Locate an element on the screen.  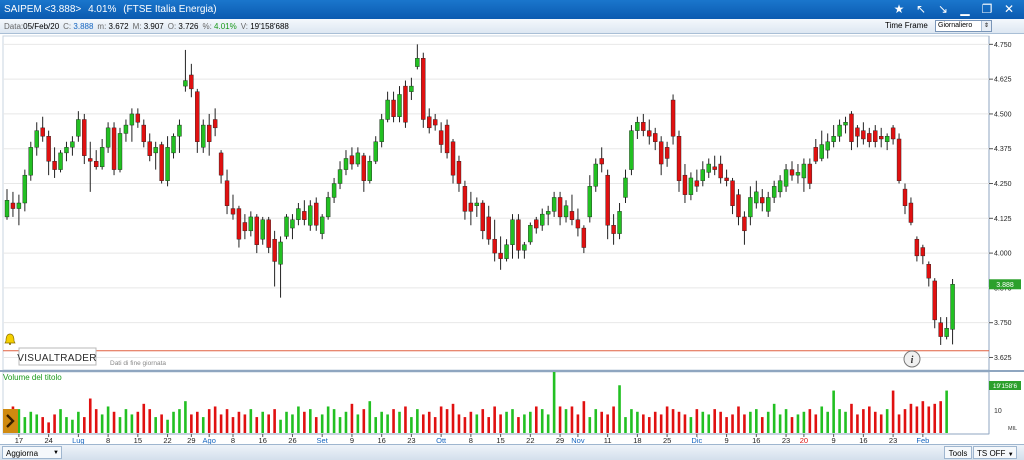
last-price-label: 3.888 is located at coordinates (1005, 285).